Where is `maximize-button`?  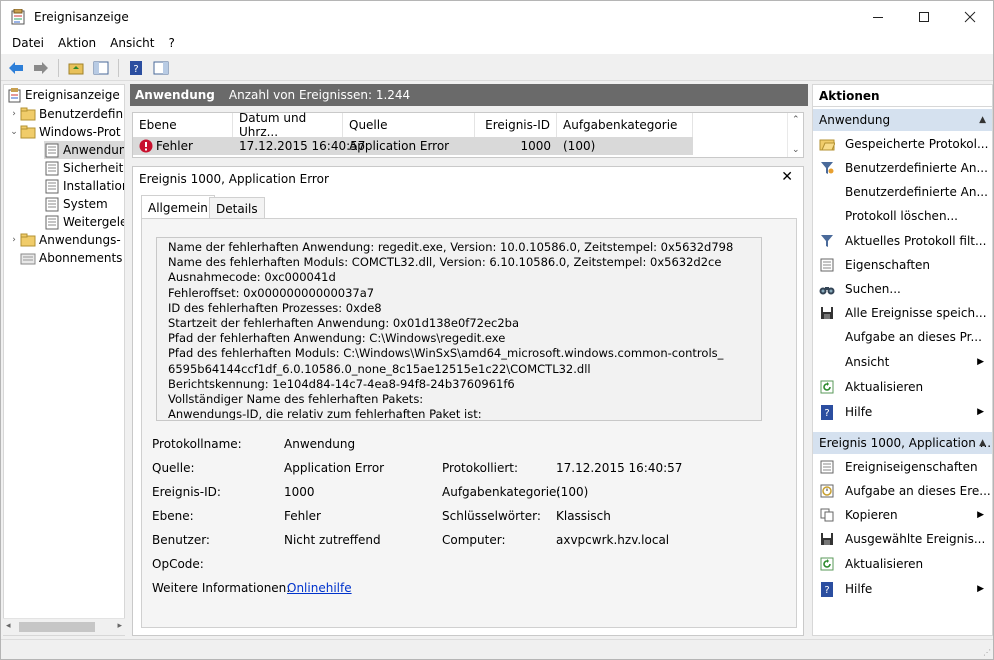
maximize-button is located at coordinates (924, 16).